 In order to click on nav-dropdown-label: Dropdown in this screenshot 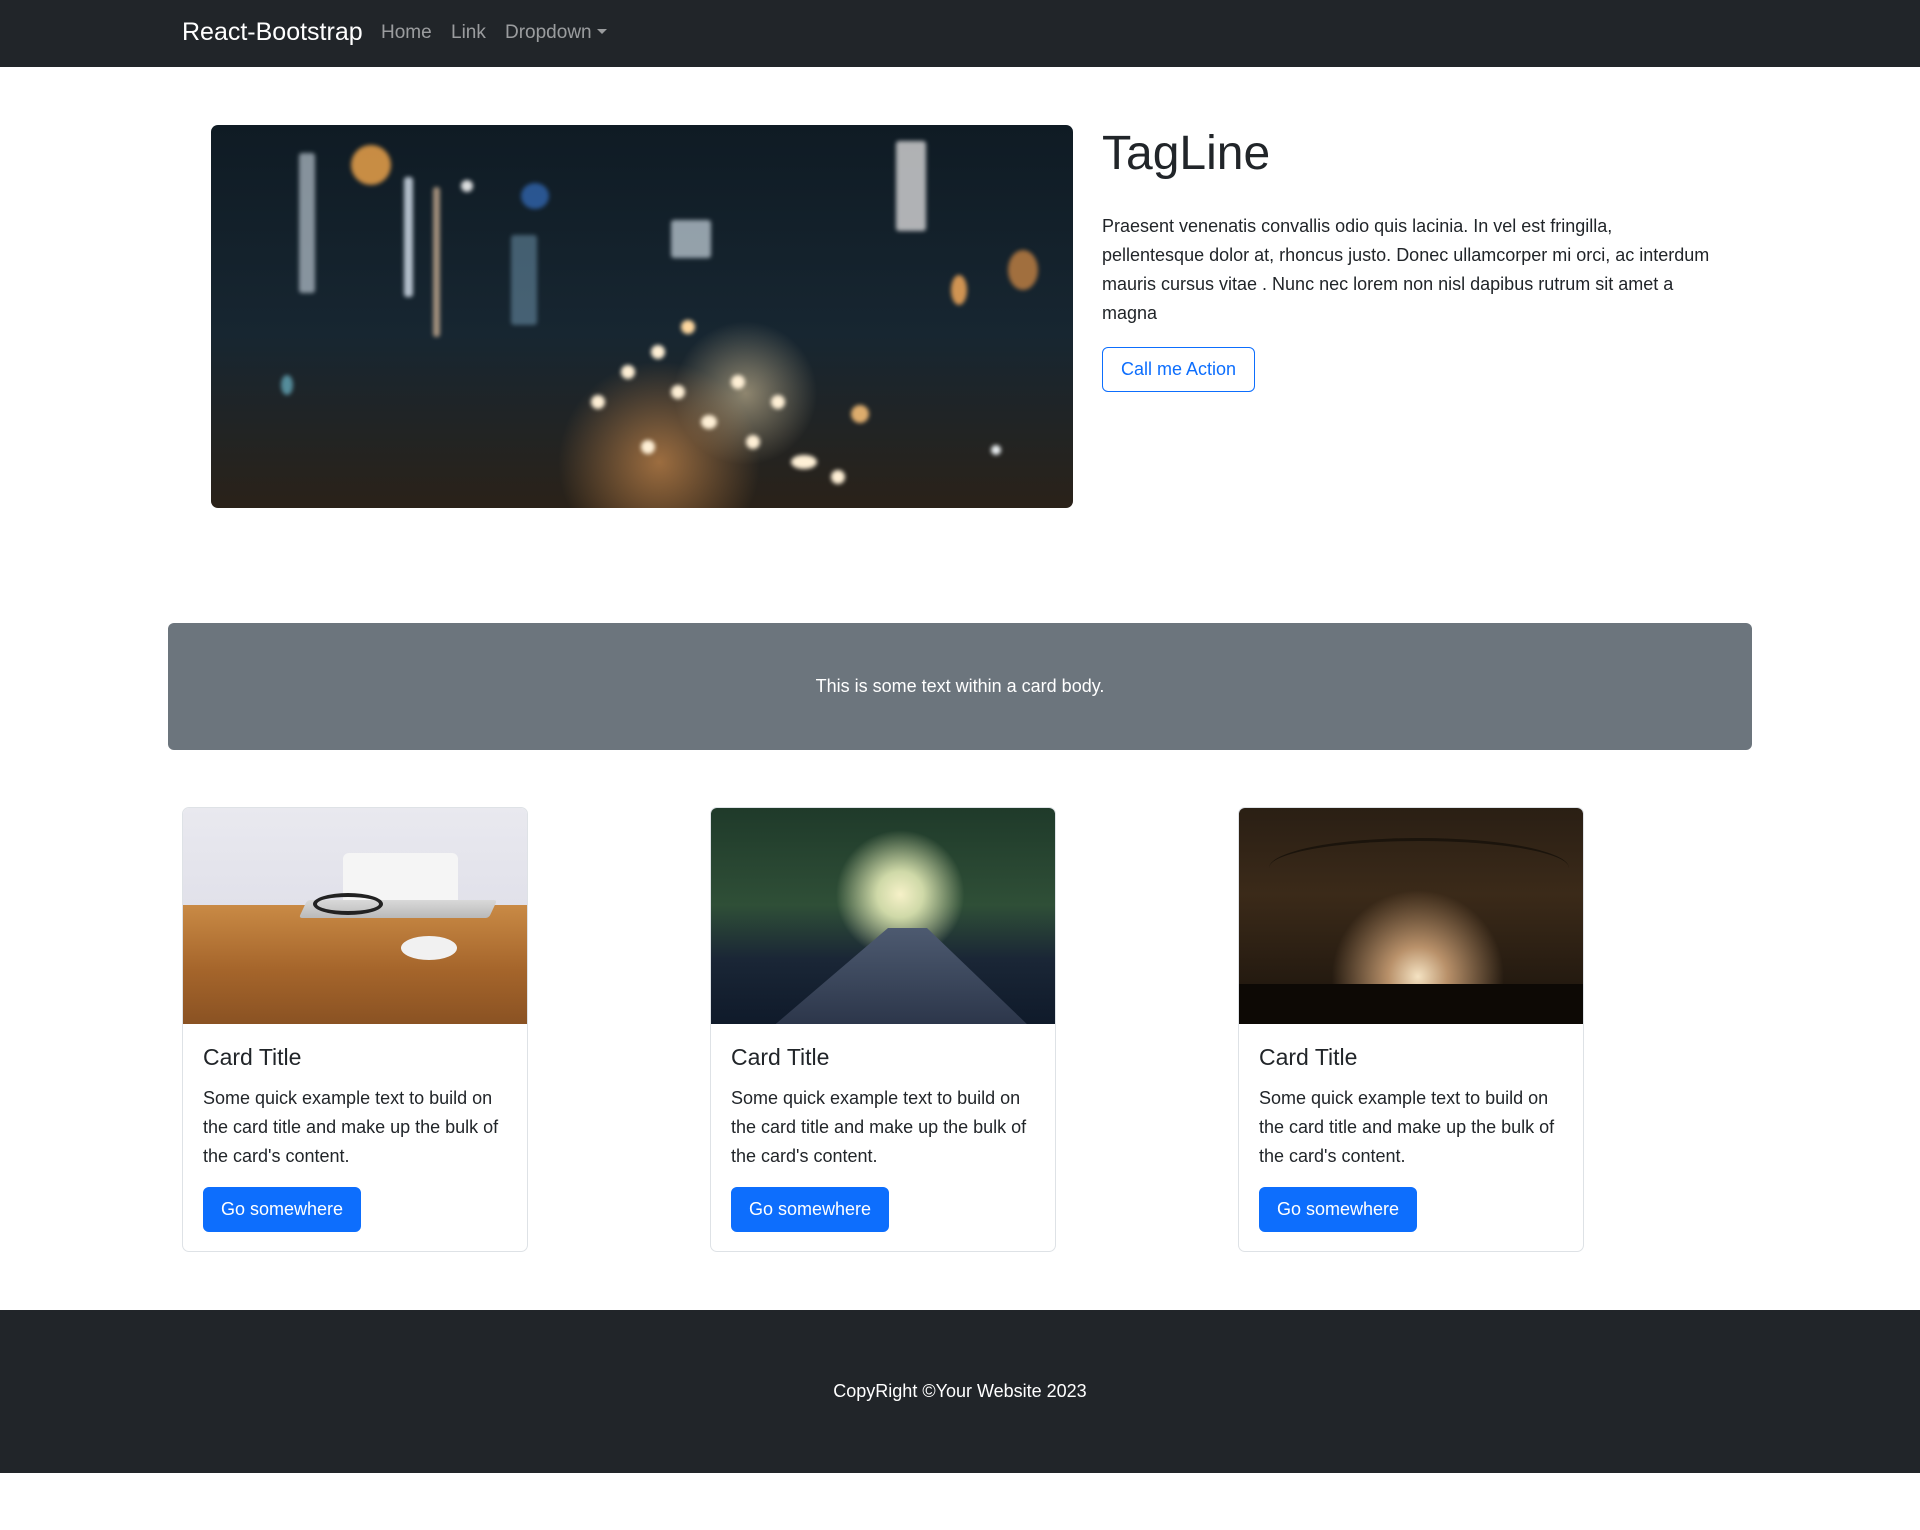, I will do `click(548, 32)`.